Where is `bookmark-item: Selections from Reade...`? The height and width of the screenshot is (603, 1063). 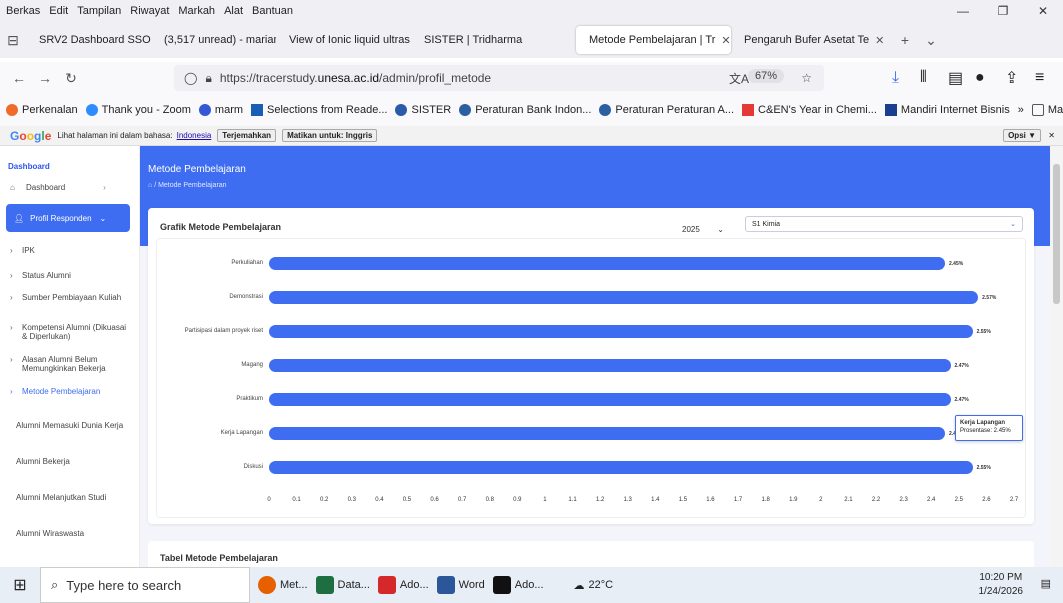 bookmark-item: Selections from Reade... is located at coordinates (319, 110).